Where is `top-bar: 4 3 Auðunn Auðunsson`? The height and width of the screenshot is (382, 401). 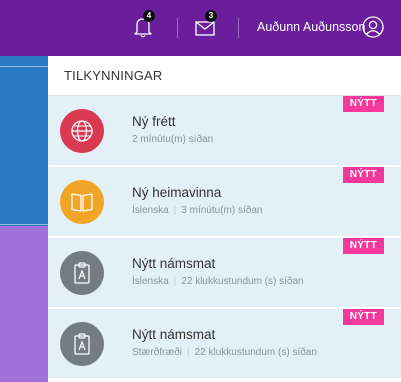
top-bar: 4 3 Auðunn Auðunsson is located at coordinates (200, 28).